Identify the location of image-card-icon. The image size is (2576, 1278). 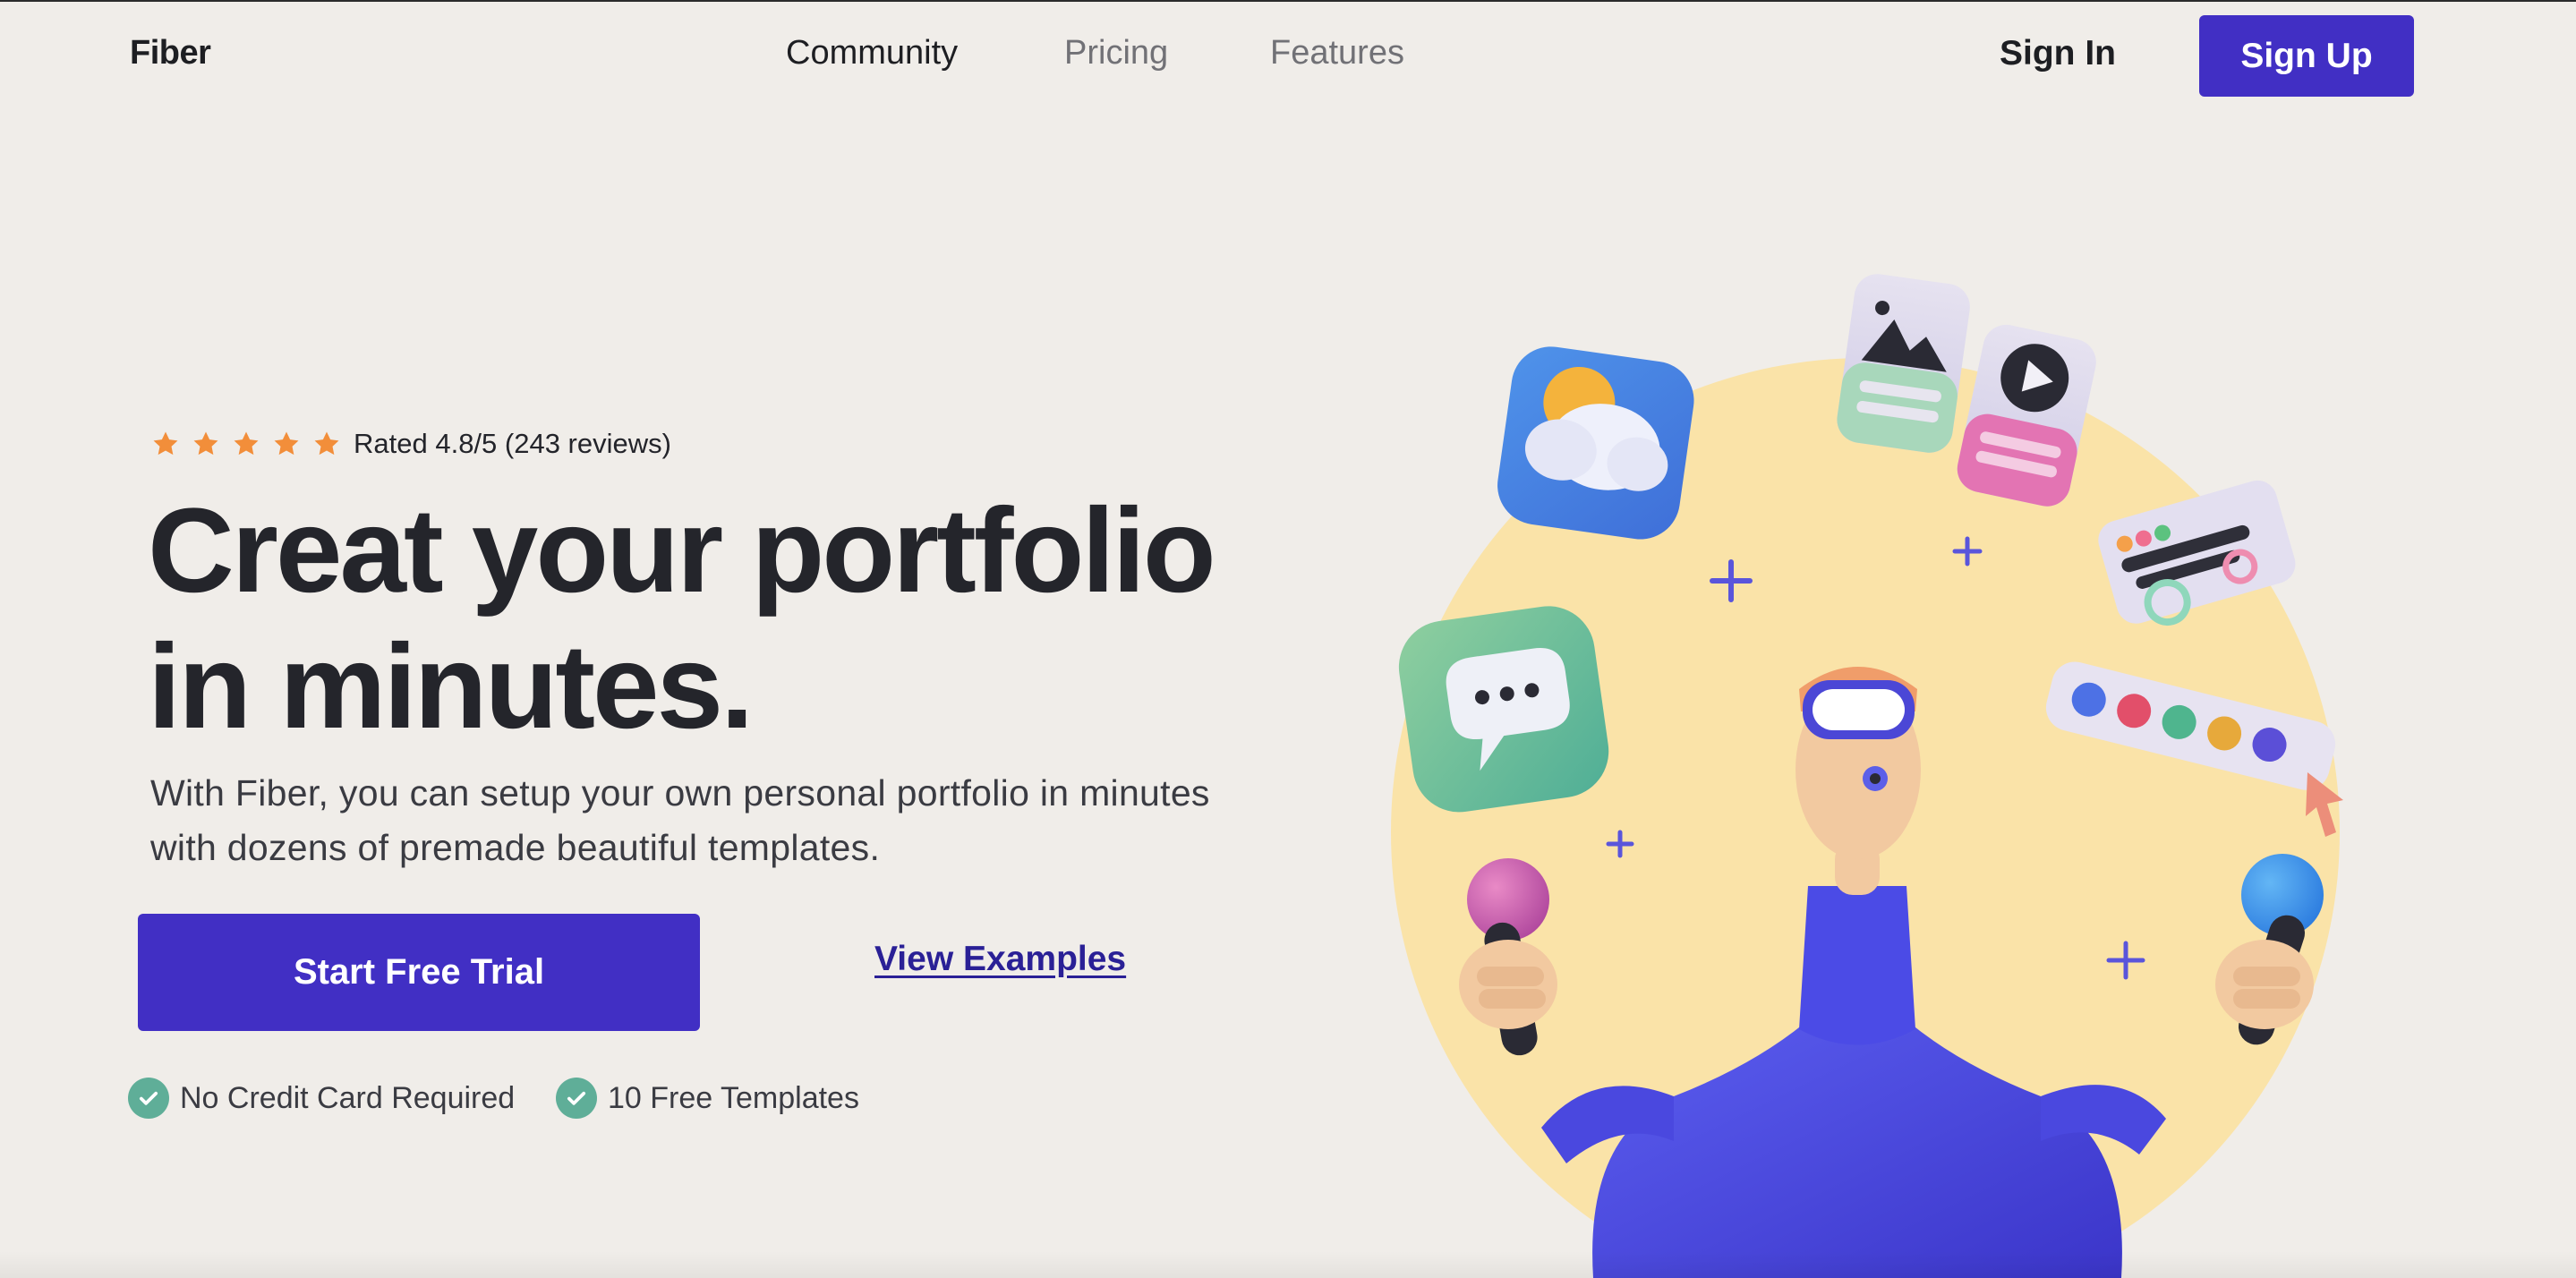
(1903, 363).